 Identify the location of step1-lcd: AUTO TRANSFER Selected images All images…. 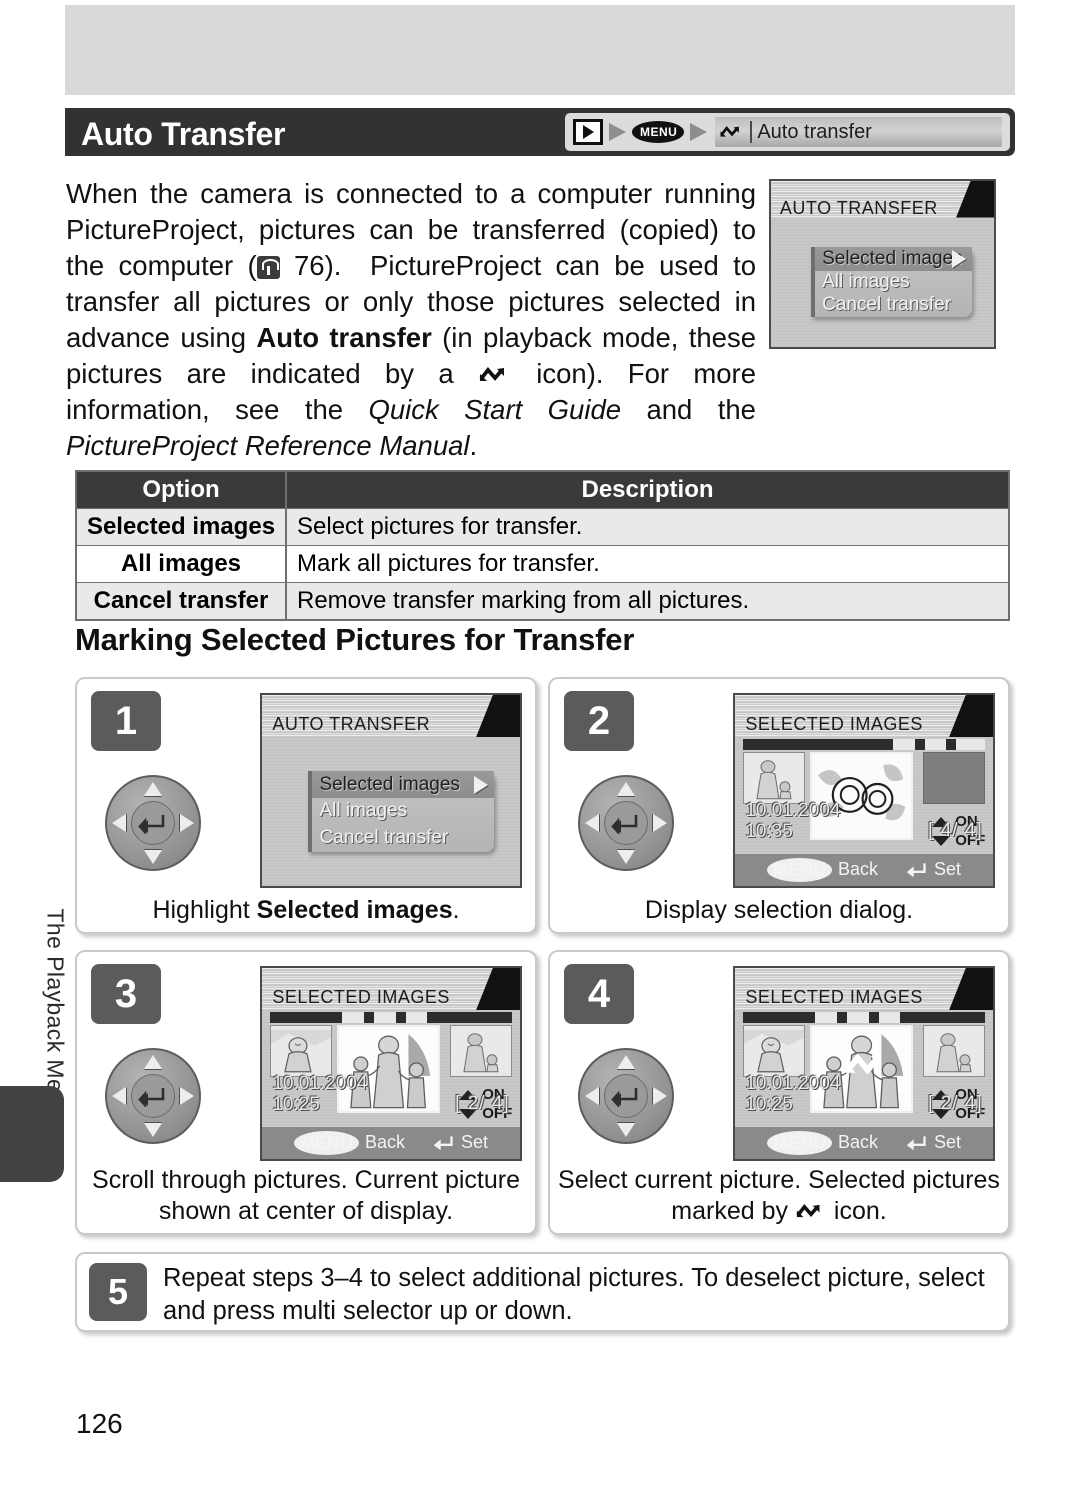
(391, 790).